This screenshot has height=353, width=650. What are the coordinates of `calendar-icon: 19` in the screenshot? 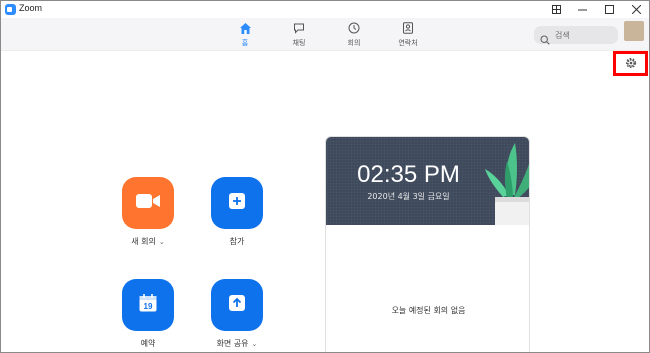 It's located at (148, 305).